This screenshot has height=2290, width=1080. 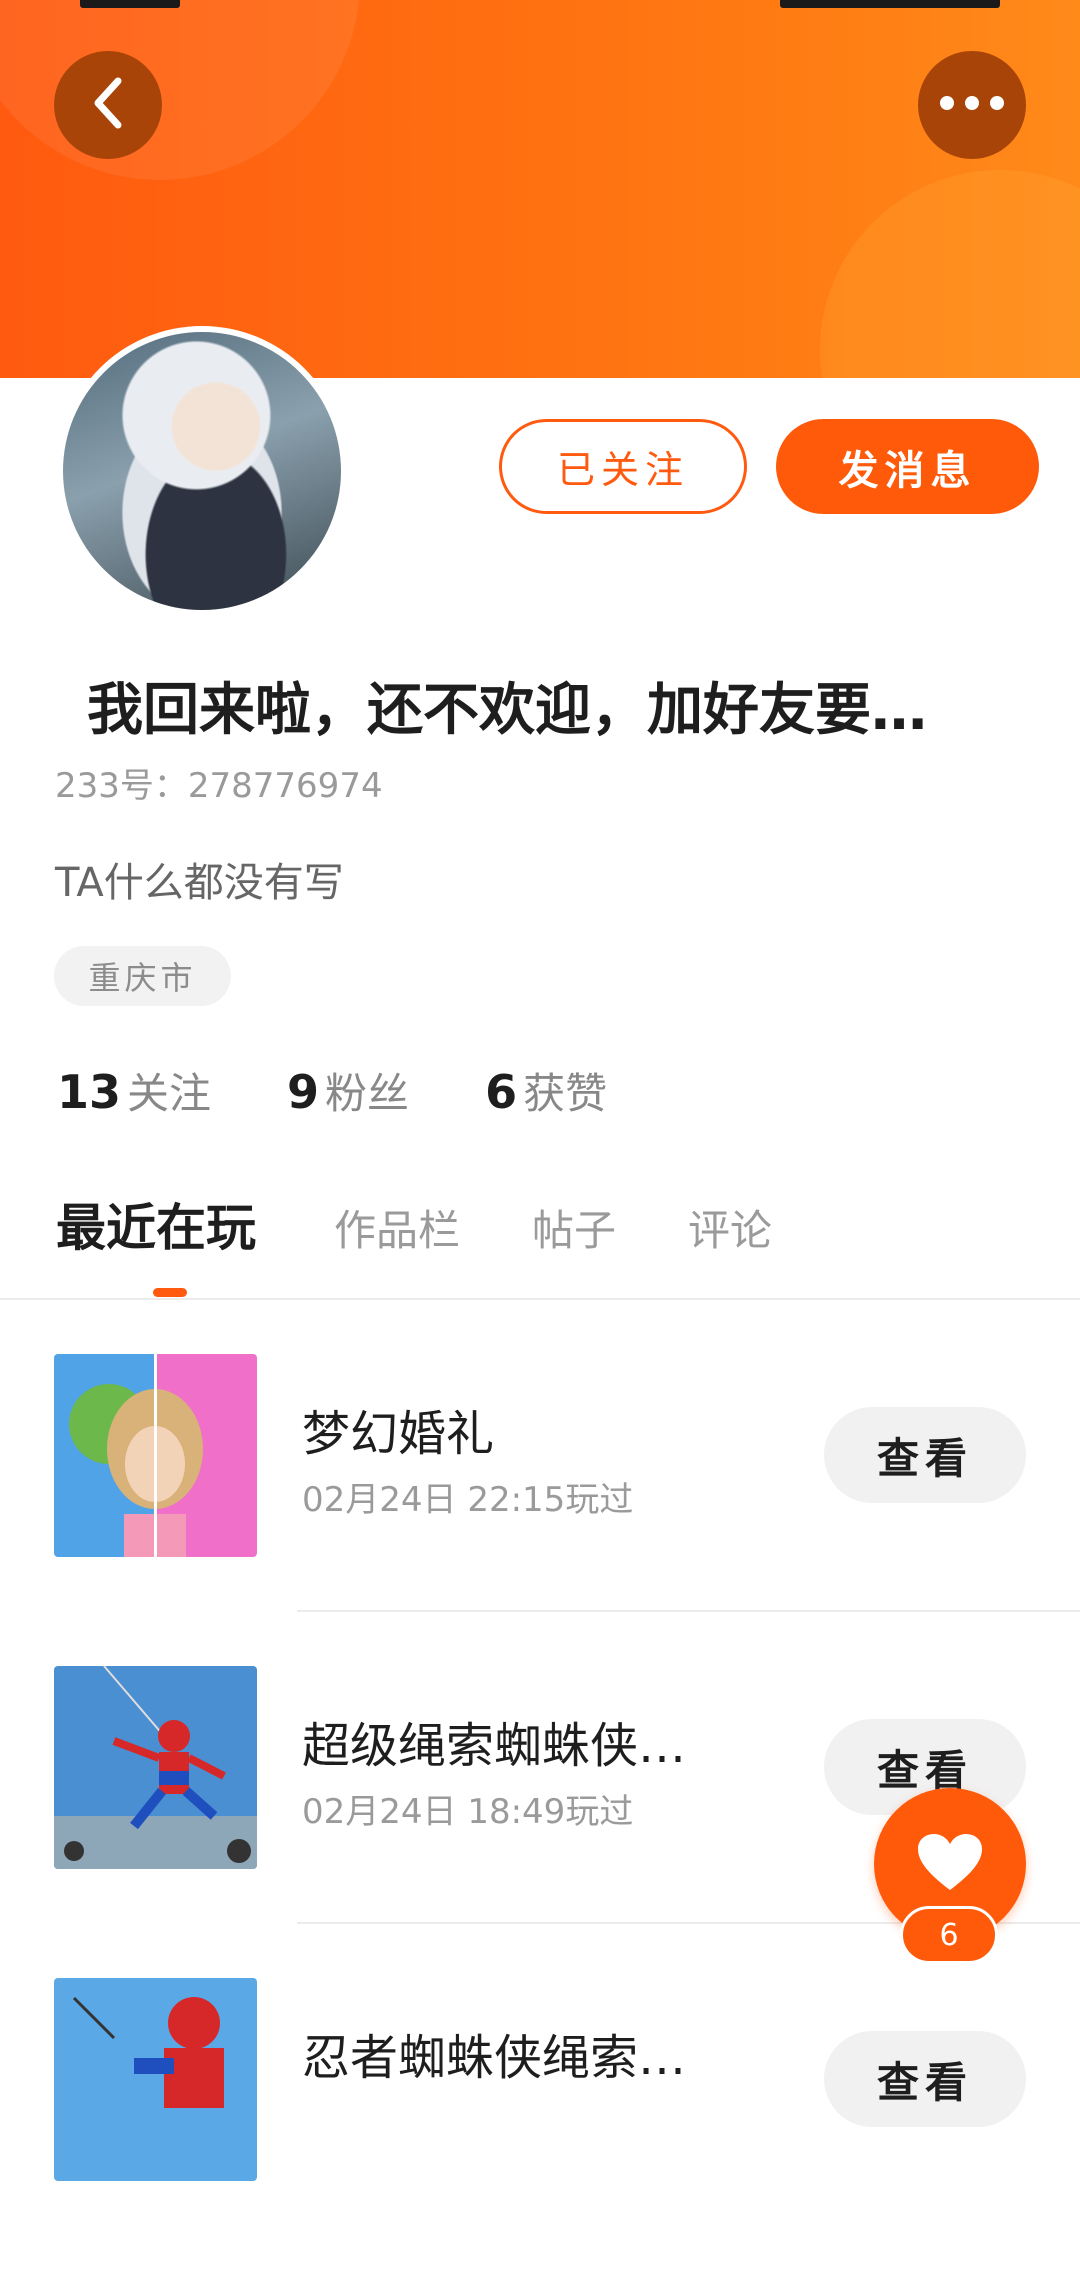 I want to click on stat-label: 粉丝, so click(x=367, y=1093).